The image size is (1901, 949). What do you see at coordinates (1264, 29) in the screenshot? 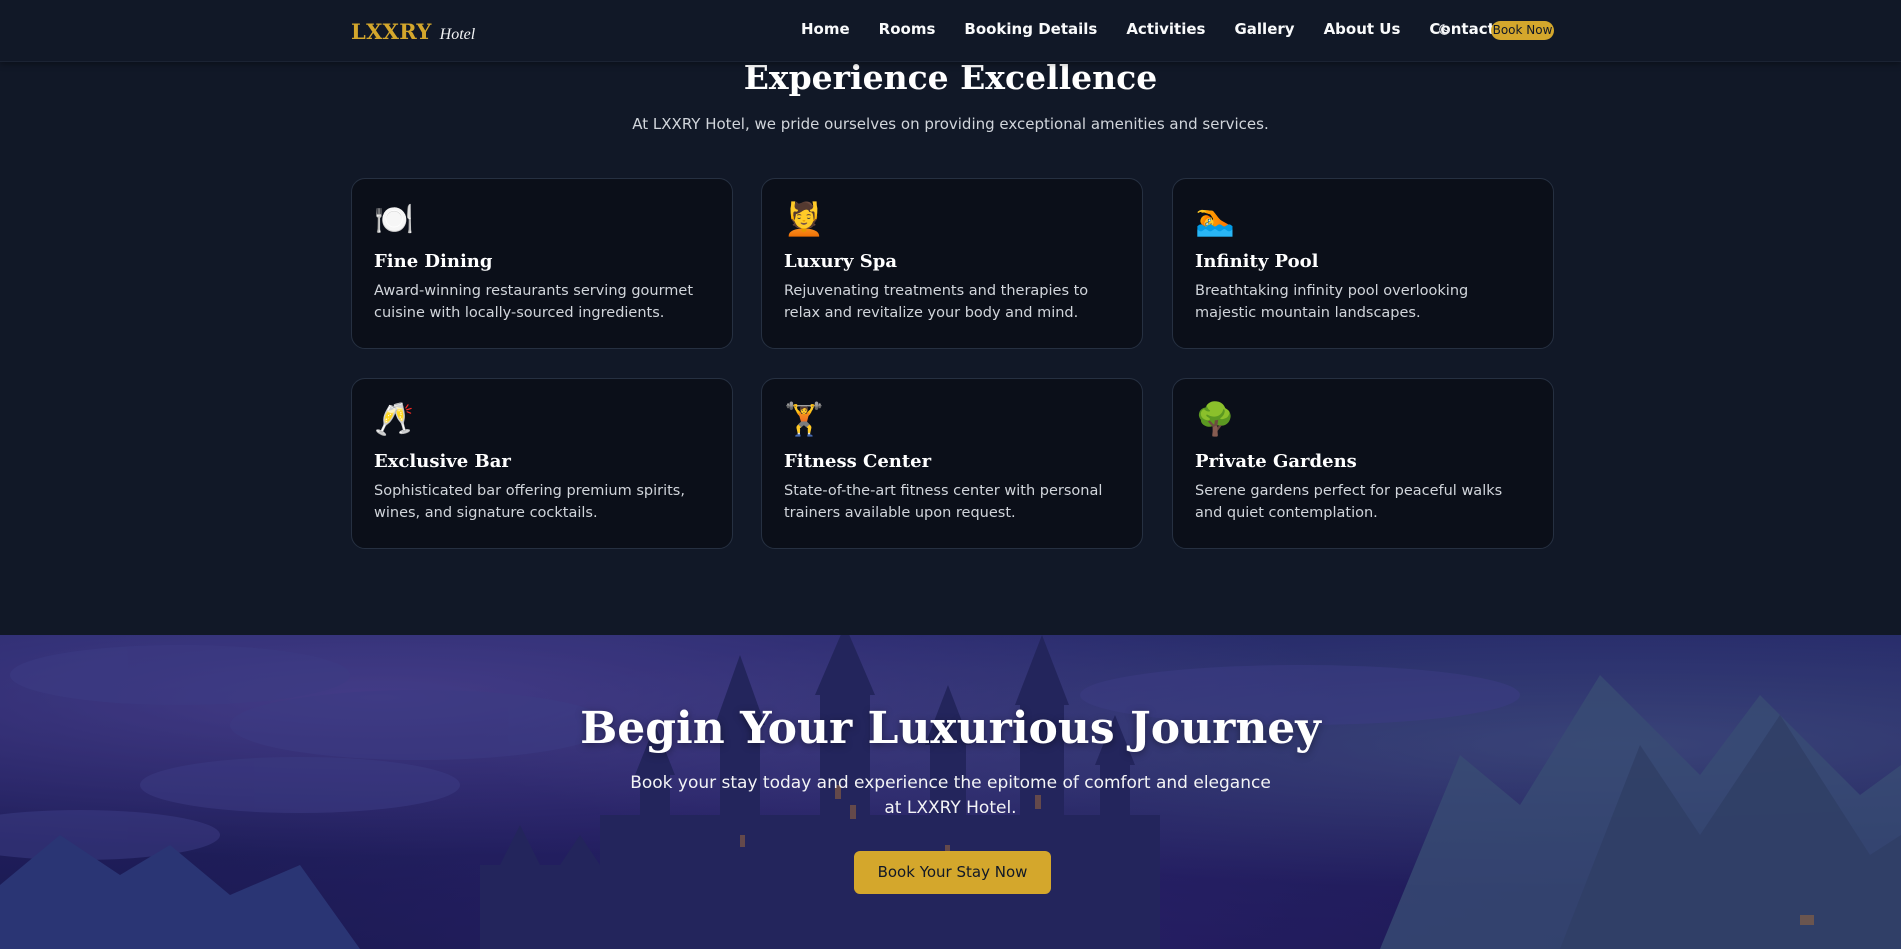
I see `nav-link-gallery: Gallery` at bounding box center [1264, 29].